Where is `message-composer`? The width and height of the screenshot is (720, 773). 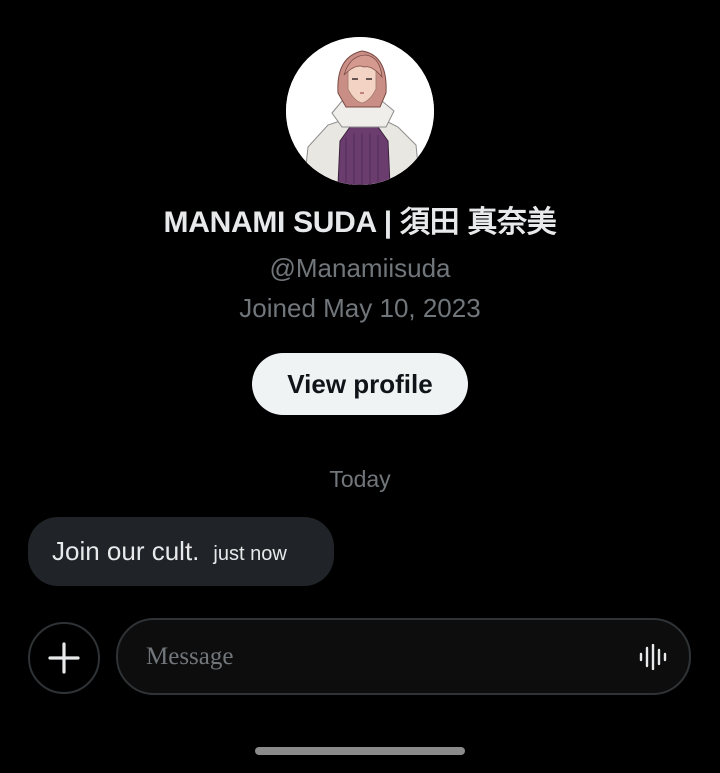 message-composer is located at coordinates (403, 656).